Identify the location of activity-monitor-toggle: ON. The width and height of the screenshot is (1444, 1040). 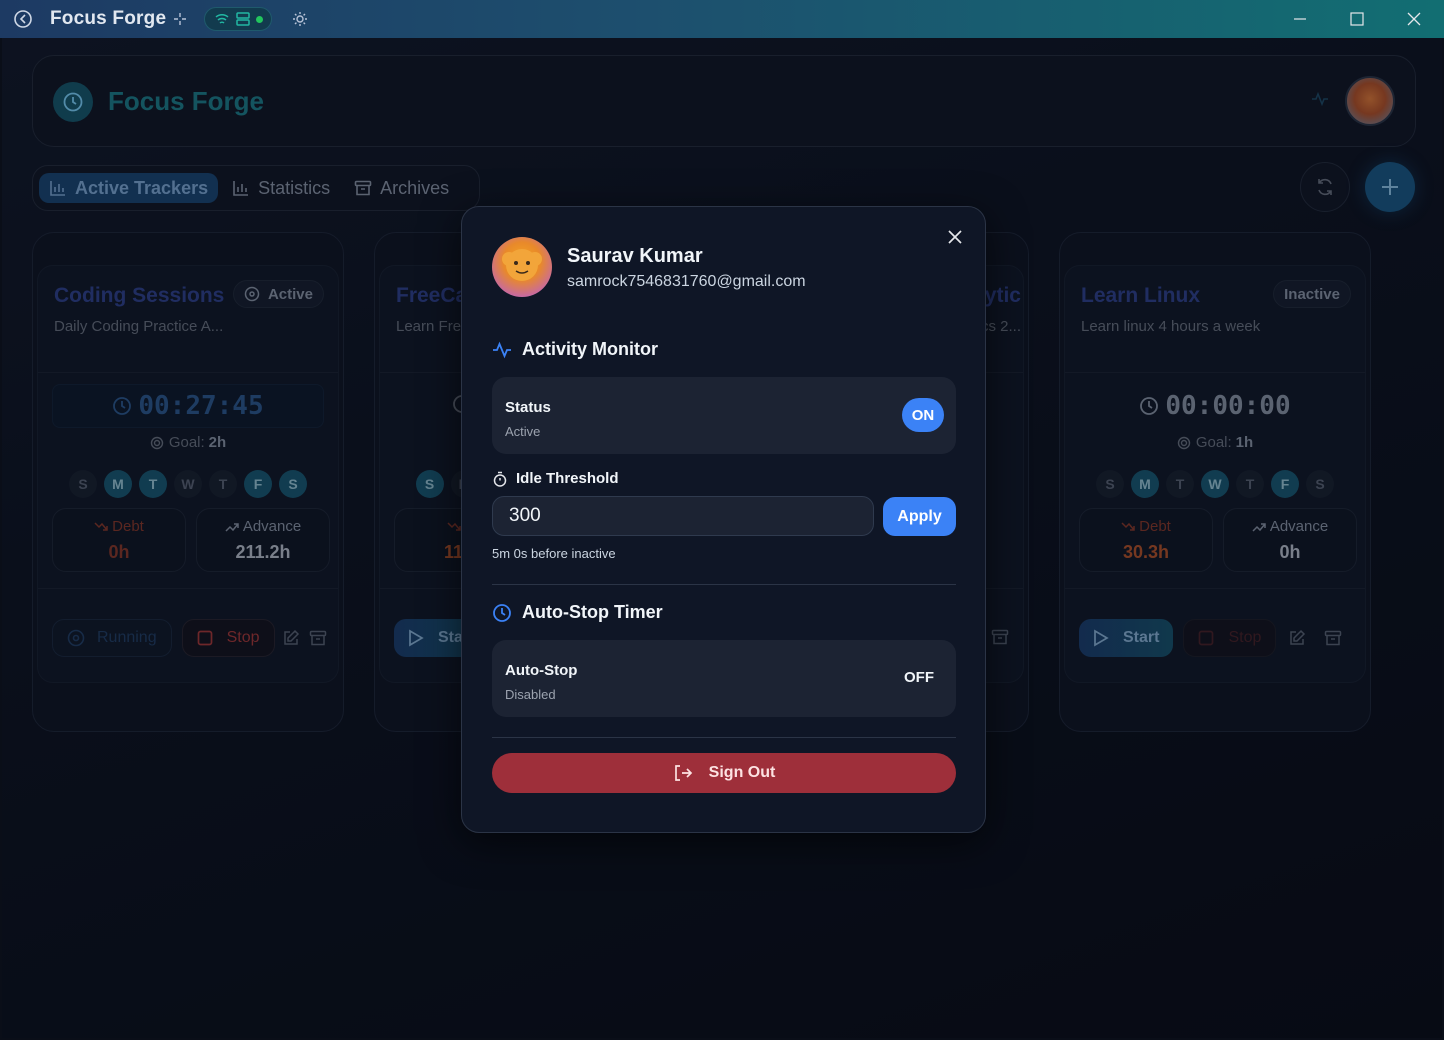
(923, 415).